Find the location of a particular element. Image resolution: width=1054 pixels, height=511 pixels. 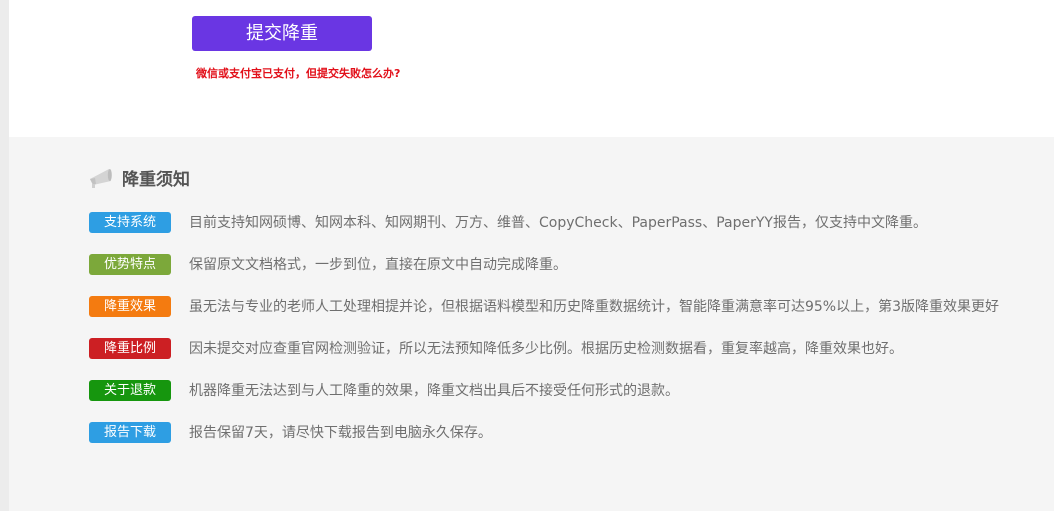

notice-item-advantages: 优势特点 保留原文文档格式，一步到位，直接在原文中自动完成降重。 is located at coordinates (328, 264).